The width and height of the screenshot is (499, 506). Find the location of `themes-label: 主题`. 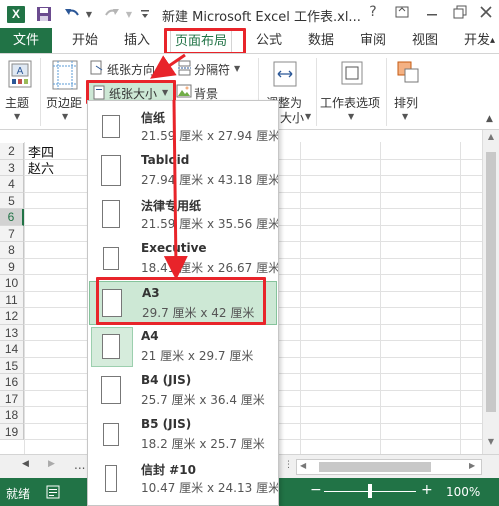

themes-label: 主题 is located at coordinates (17, 102).